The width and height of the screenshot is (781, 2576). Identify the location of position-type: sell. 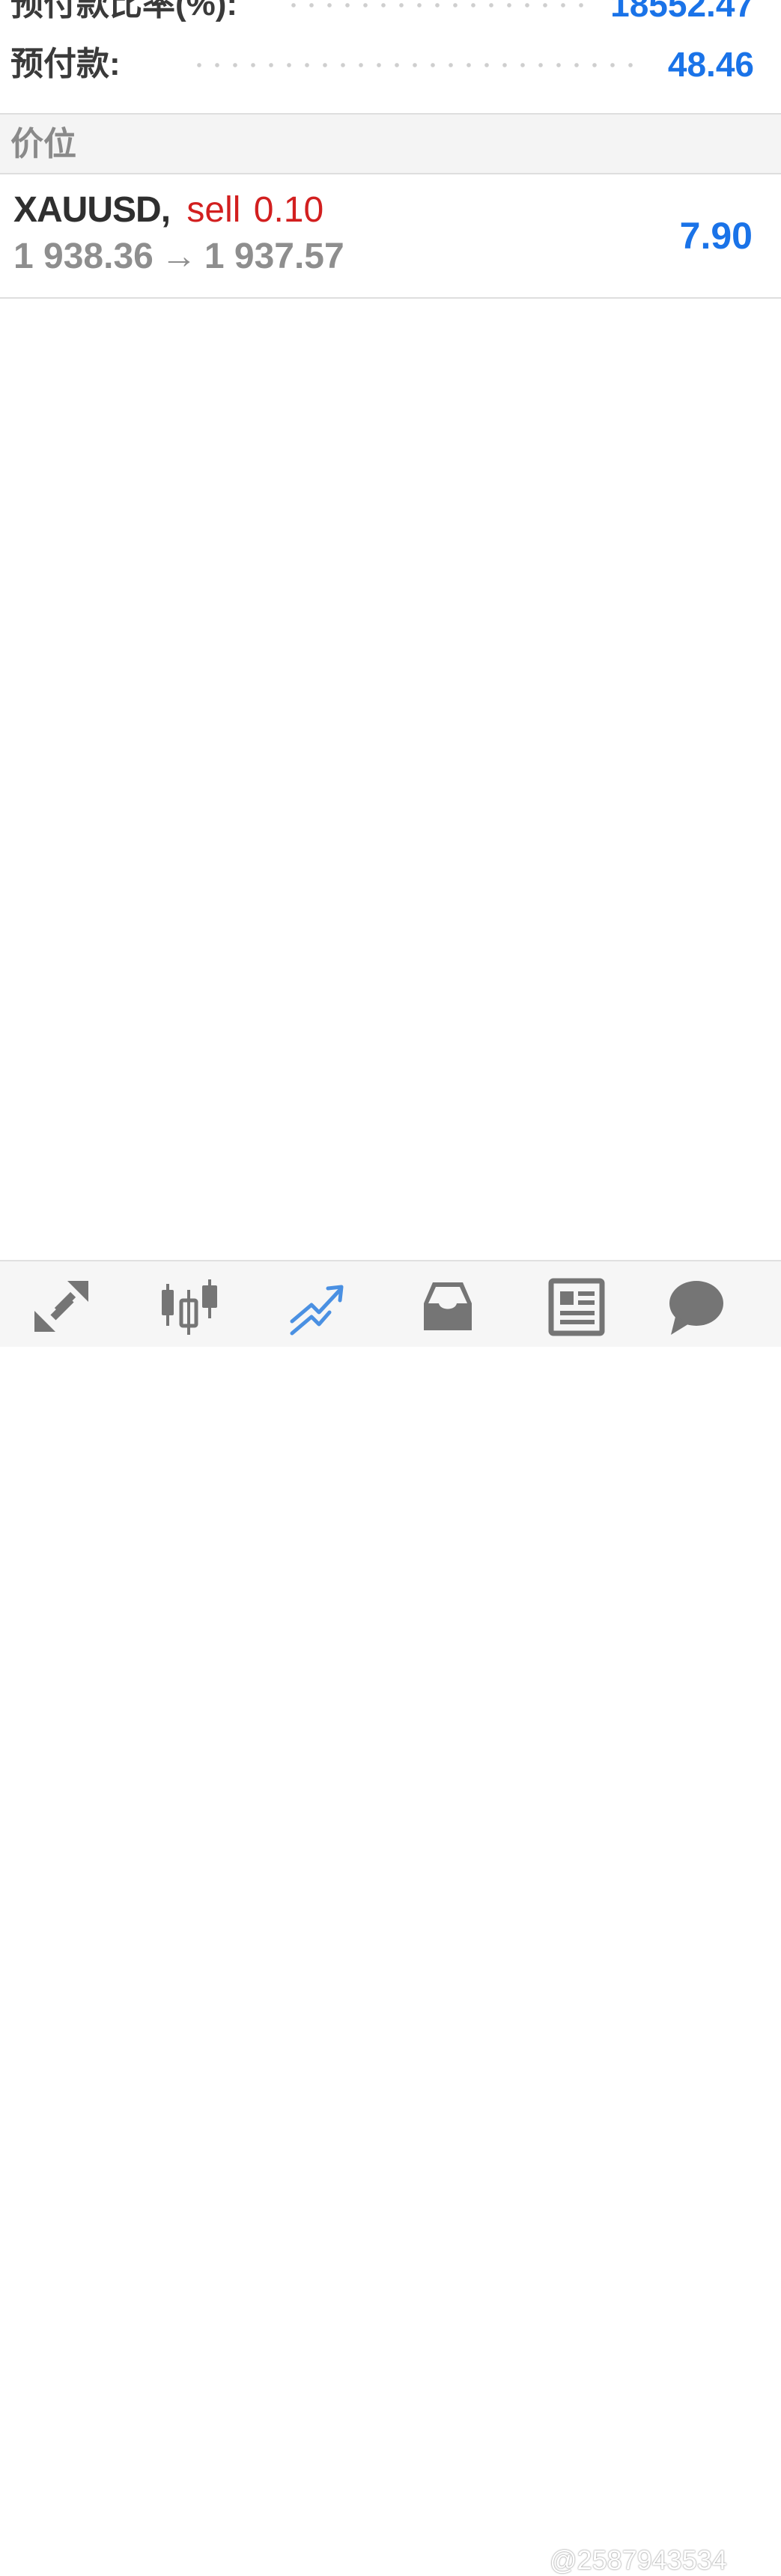
(213, 210).